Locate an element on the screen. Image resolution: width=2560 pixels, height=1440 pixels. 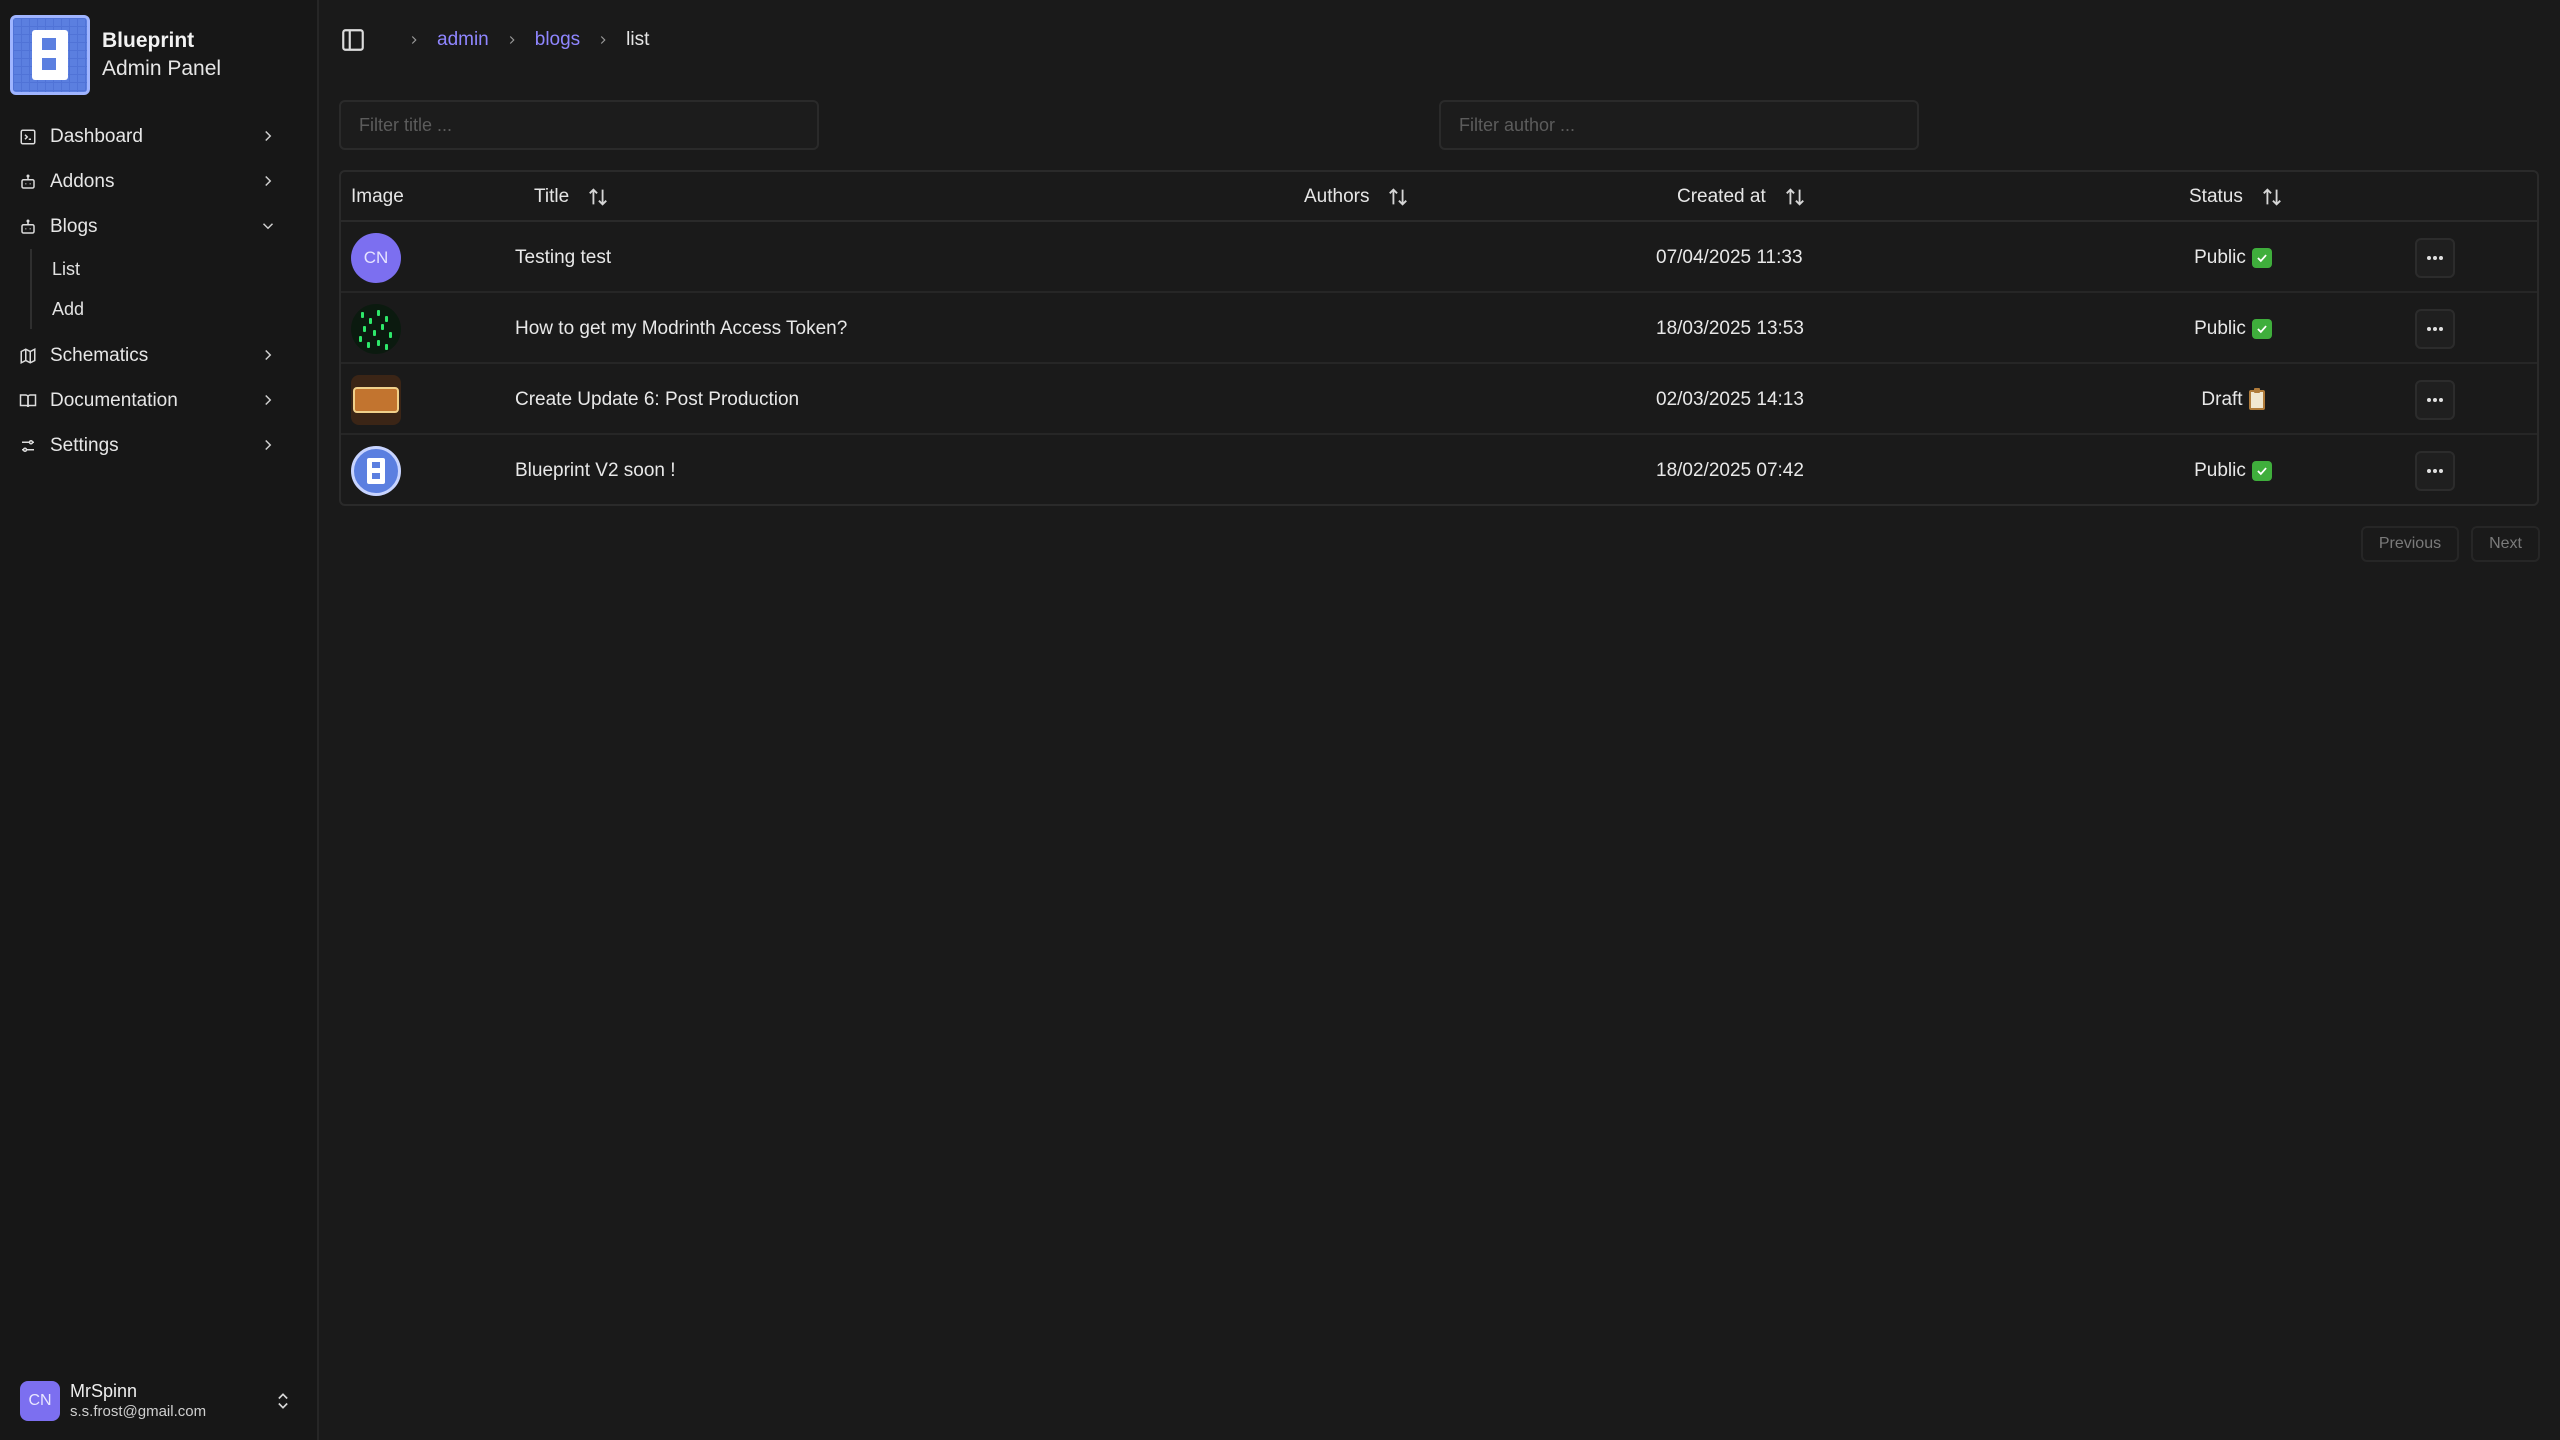
sidebar-item-settings: Settings is located at coordinates (158, 445).